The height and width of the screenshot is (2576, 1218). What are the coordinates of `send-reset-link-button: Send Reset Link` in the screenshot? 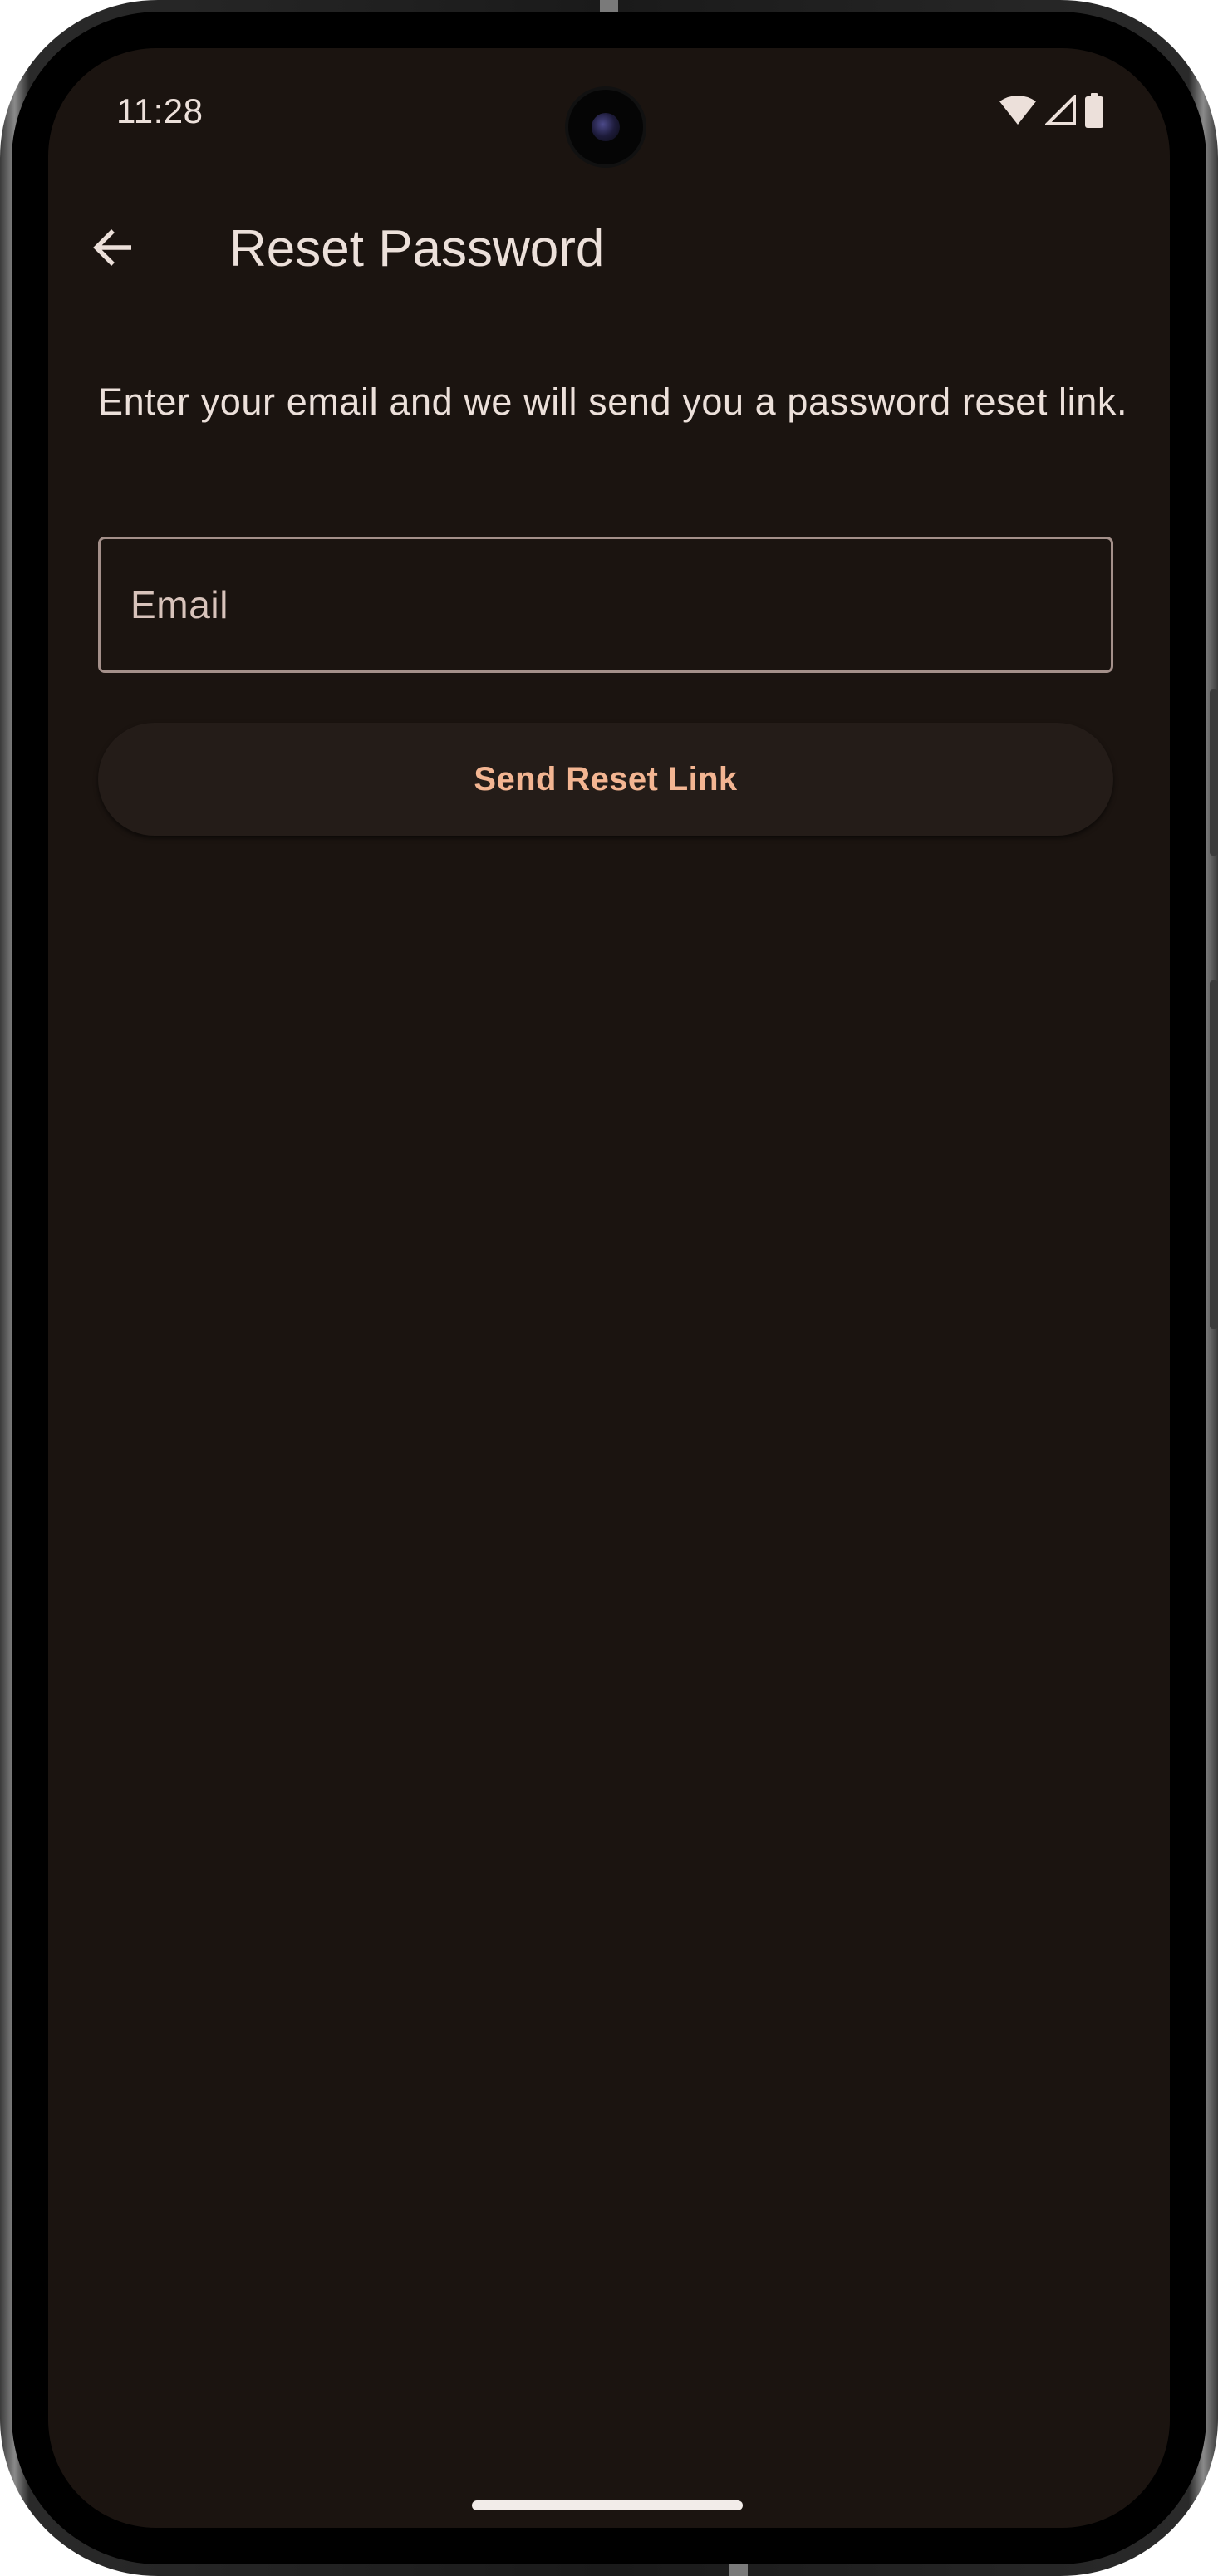 It's located at (605, 779).